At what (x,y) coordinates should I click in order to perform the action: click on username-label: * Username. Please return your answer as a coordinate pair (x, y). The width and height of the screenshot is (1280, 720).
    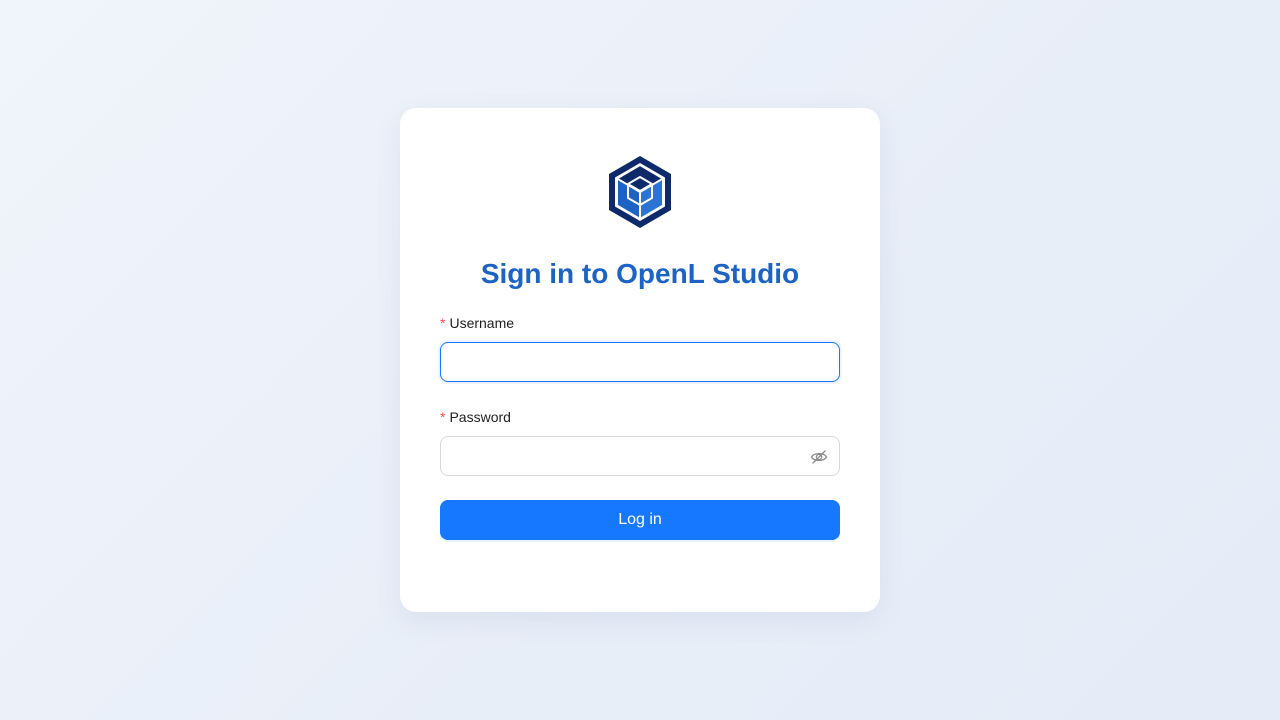
    Looking at the image, I should click on (477, 323).